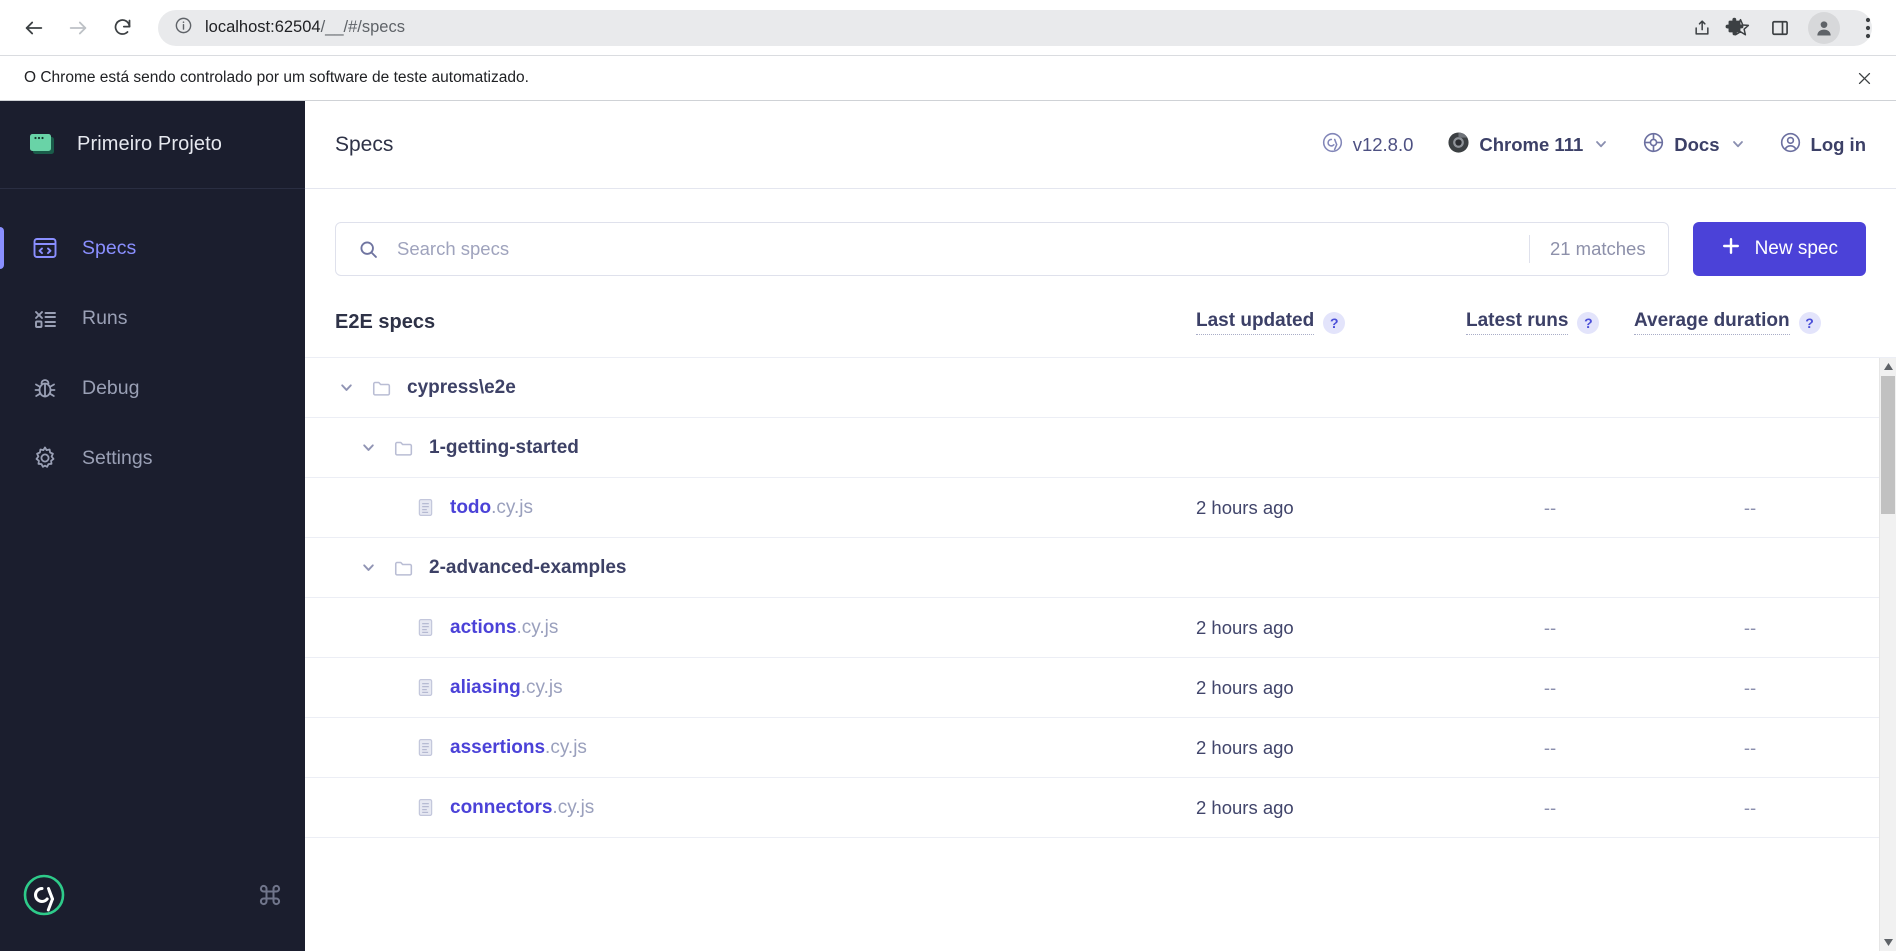  What do you see at coordinates (368, 249) in the screenshot?
I see `search-icon` at bounding box center [368, 249].